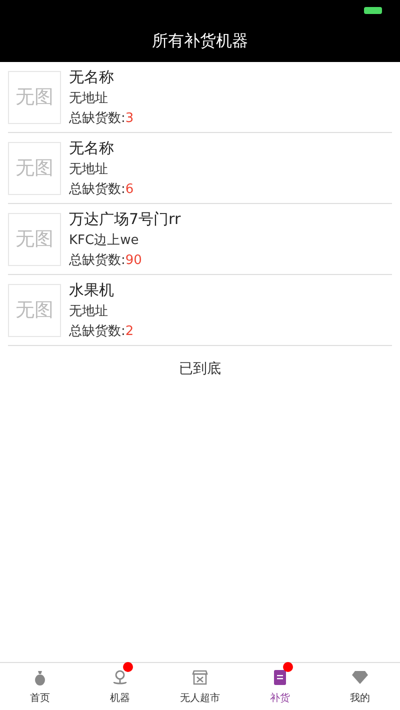 This screenshot has width=400, height=710. I want to click on tab: 我的, so click(360, 686).